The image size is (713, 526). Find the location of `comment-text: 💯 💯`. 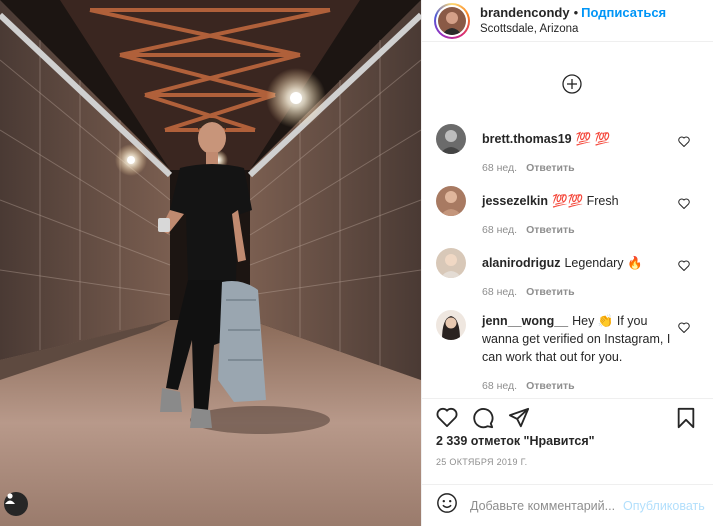

comment-text: 💯 💯 is located at coordinates (593, 139).